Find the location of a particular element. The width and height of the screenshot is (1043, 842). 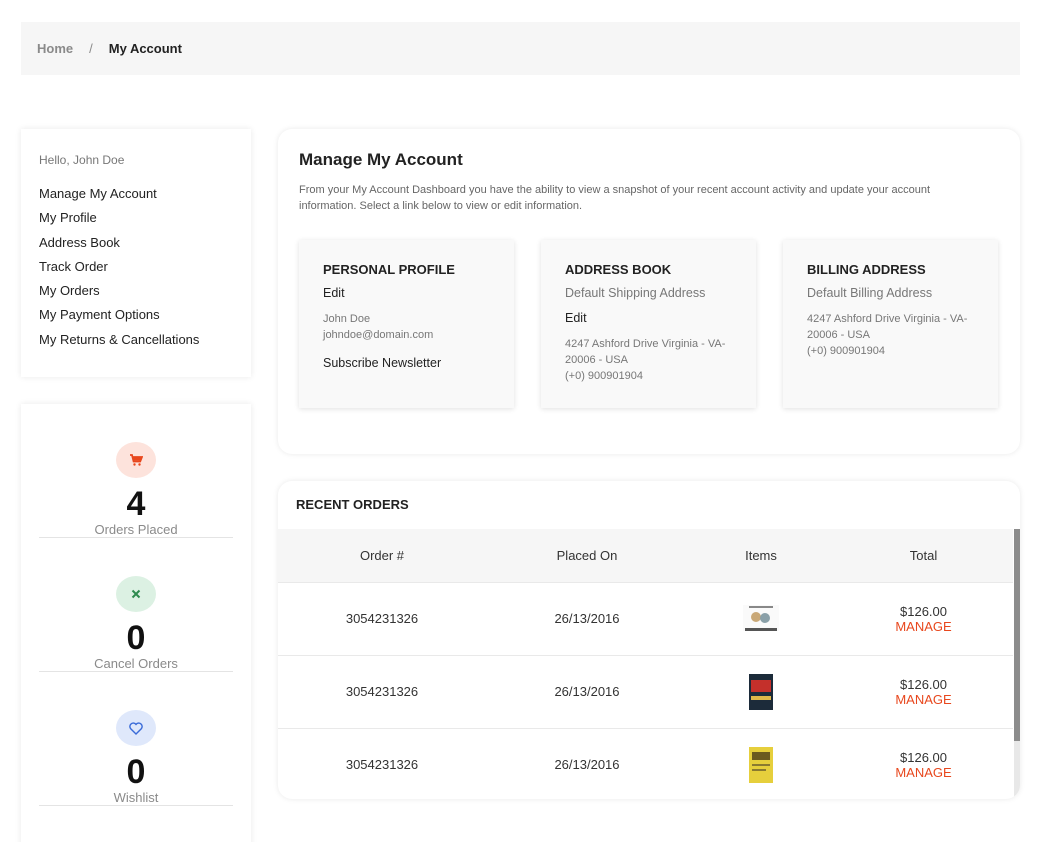

breadcrumb: Home / My Account is located at coordinates (520, 48).